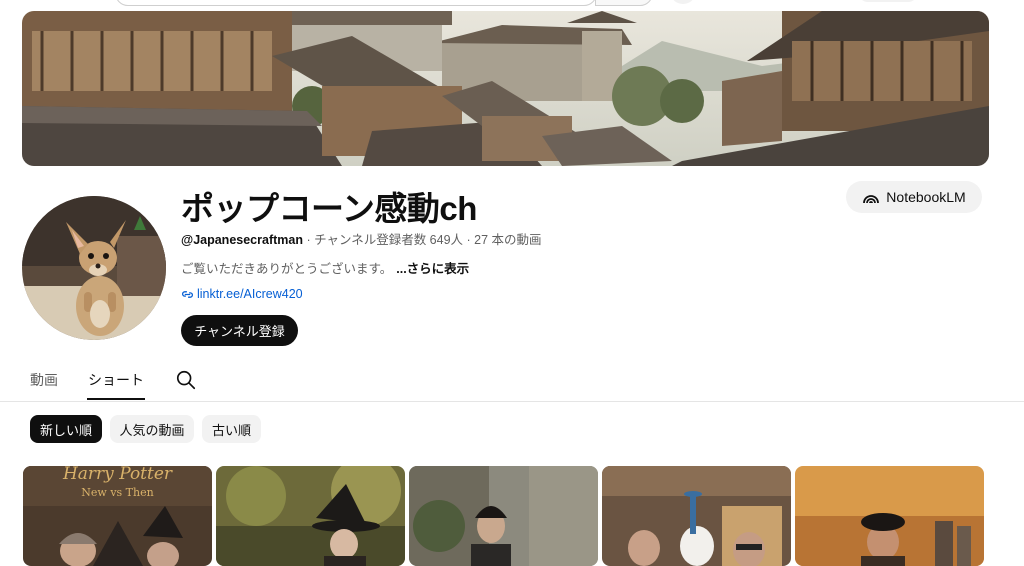 This screenshot has width=1024, height=566. I want to click on notebooklm-icon, so click(871, 199).